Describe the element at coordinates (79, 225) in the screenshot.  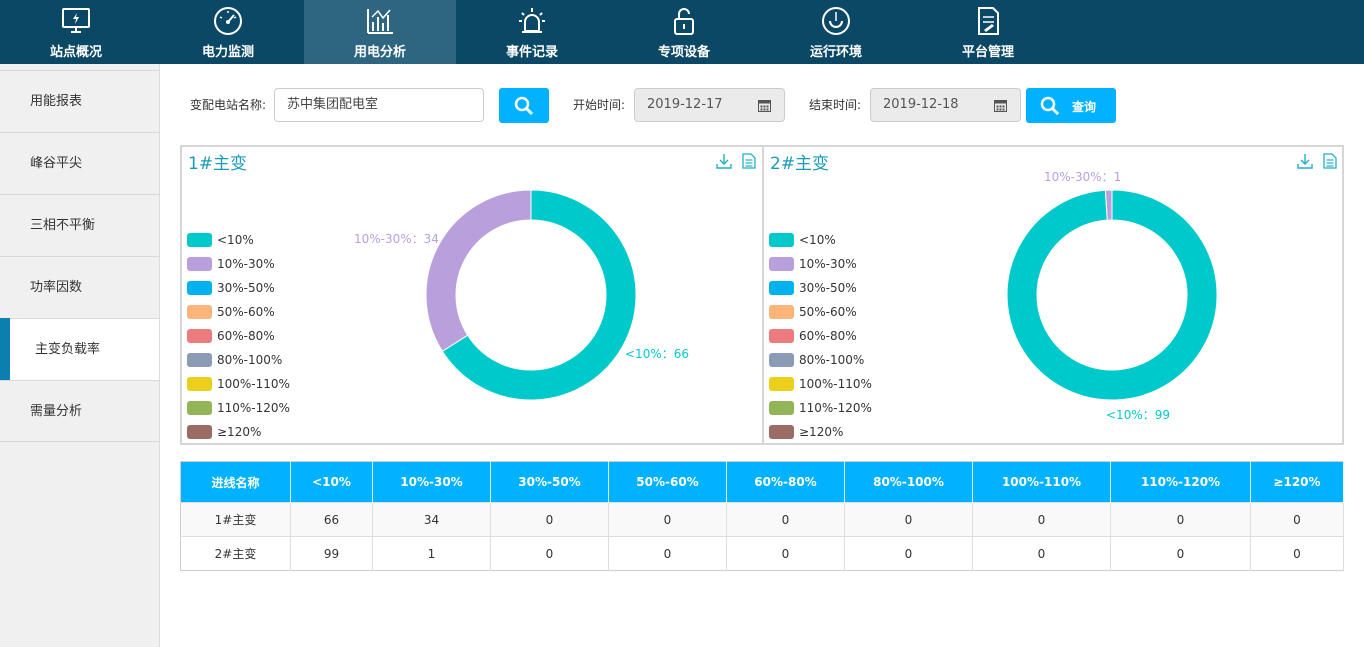
I see `sidebar-item-three-phase-imbalance: 三相不平衡` at that location.